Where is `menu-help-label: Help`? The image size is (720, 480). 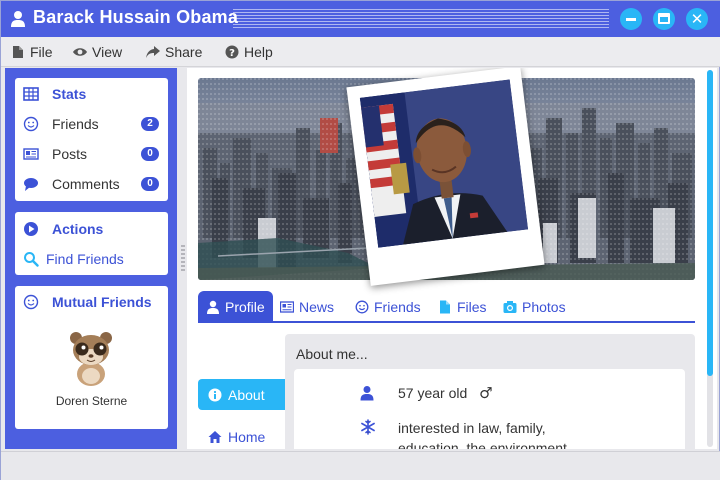 menu-help-label: Help is located at coordinates (258, 52).